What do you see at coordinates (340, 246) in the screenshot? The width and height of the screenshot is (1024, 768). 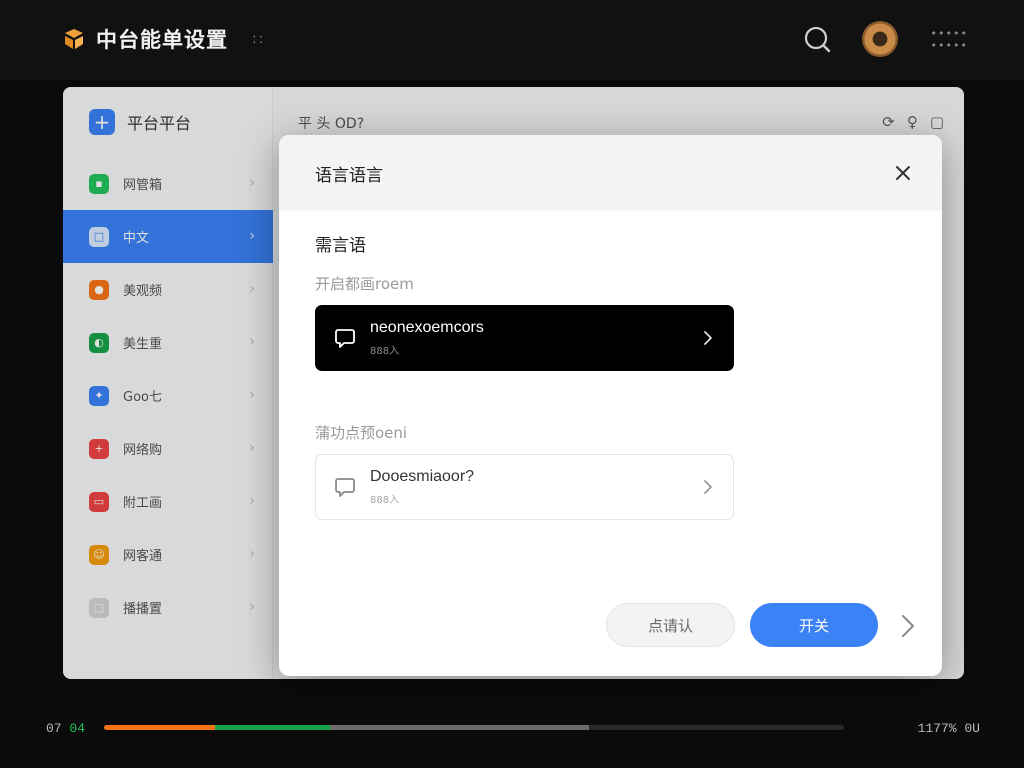 I see `section-title: 需言语` at bounding box center [340, 246].